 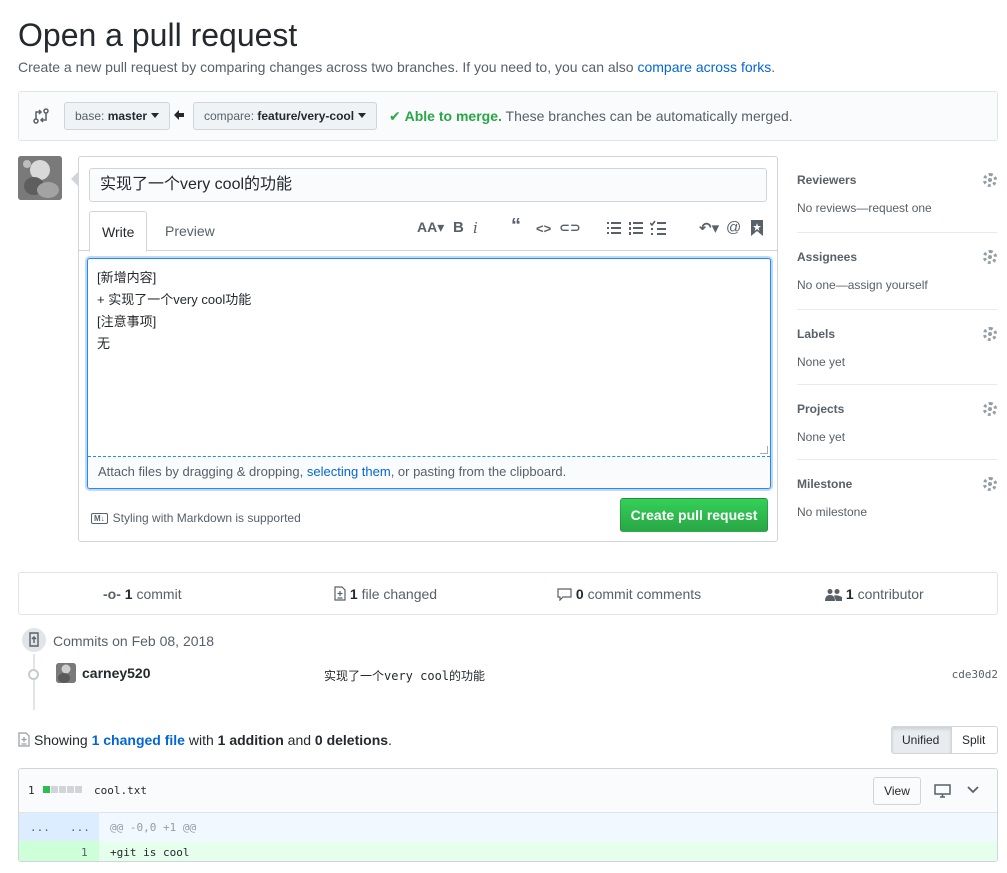 I want to click on compare-icon, so click(x=41, y=116).